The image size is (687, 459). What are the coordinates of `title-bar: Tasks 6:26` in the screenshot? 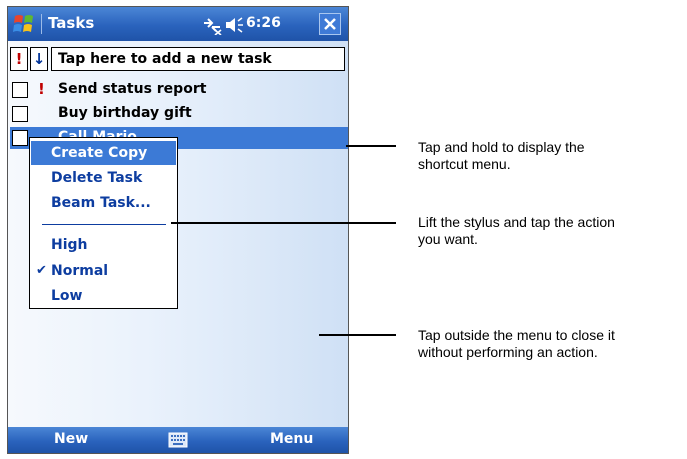 It's located at (178, 24).